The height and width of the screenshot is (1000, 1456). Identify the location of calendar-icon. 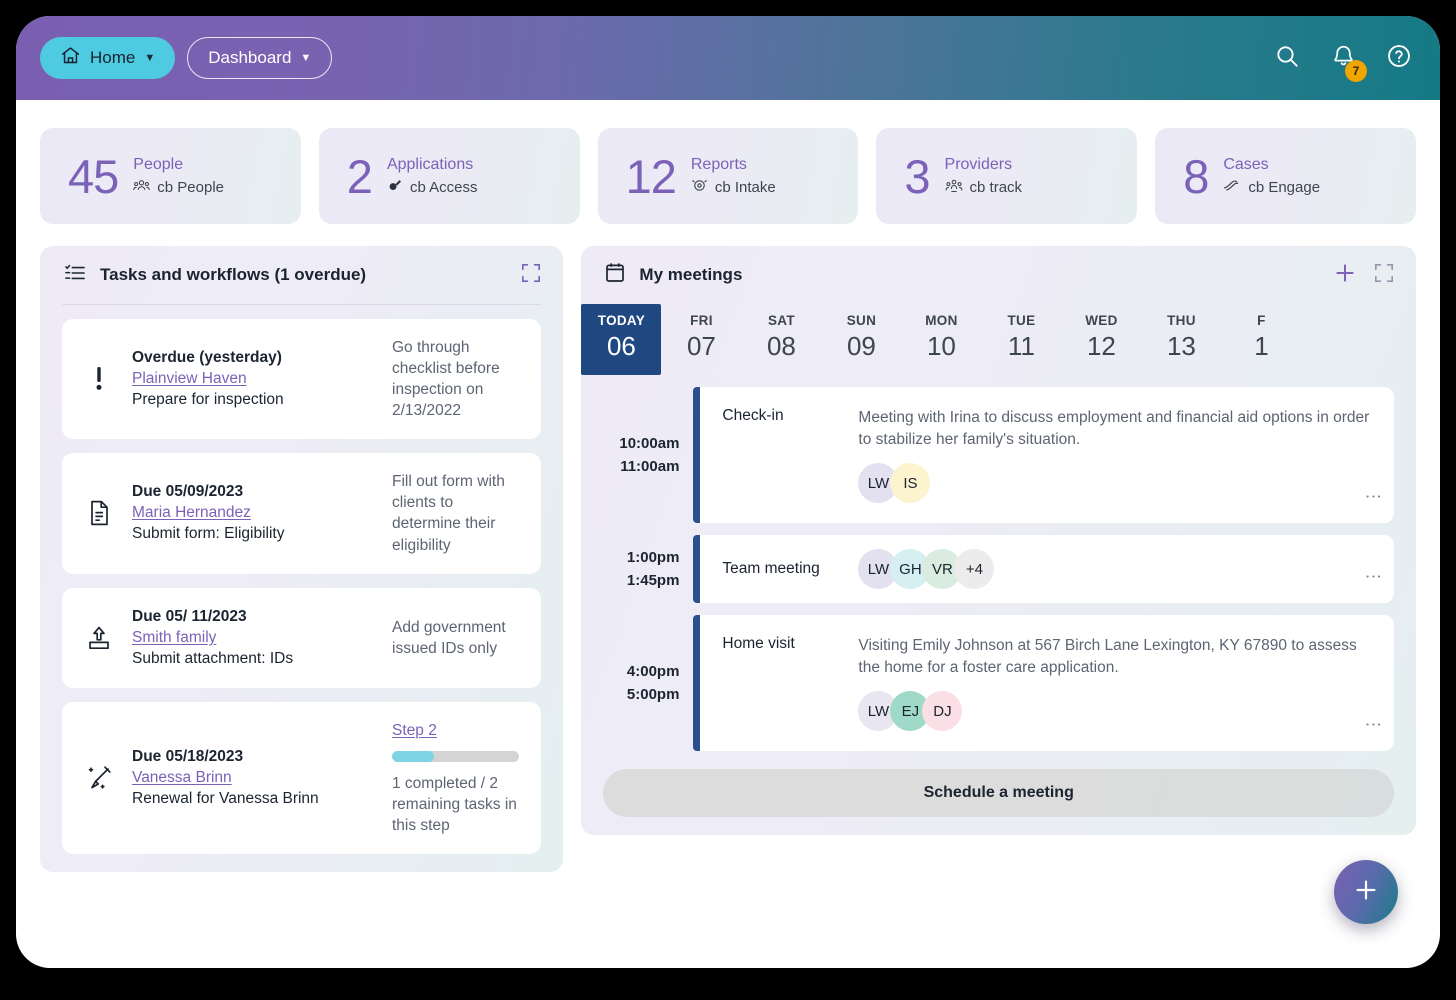
(615, 275).